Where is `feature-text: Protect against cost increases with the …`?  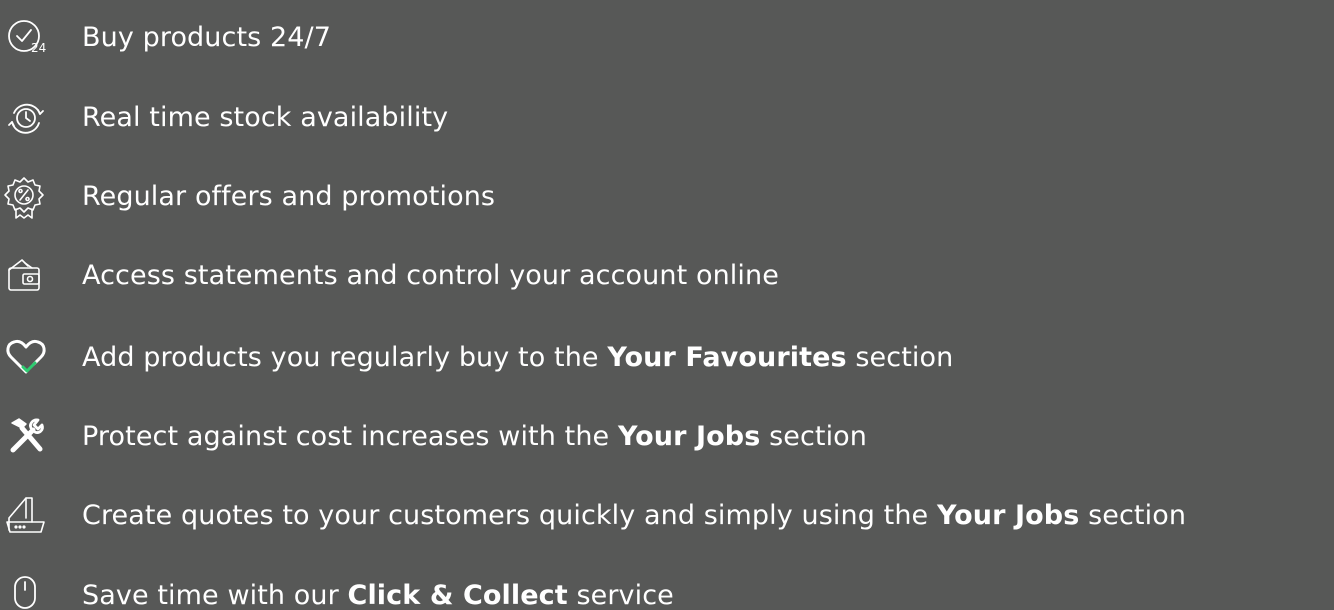
feature-text: Protect against cost increases with the … is located at coordinates (474, 437).